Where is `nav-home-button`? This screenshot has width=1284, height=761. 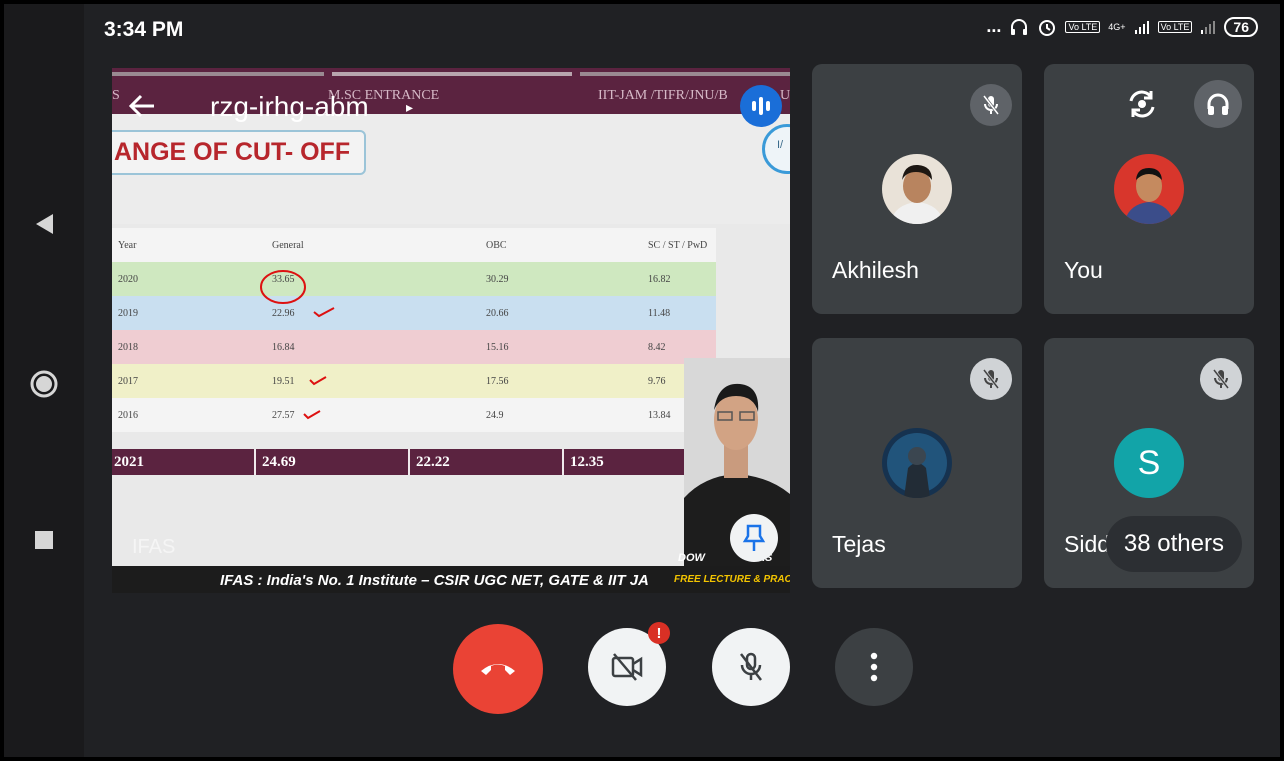 nav-home-button is located at coordinates (44, 384).